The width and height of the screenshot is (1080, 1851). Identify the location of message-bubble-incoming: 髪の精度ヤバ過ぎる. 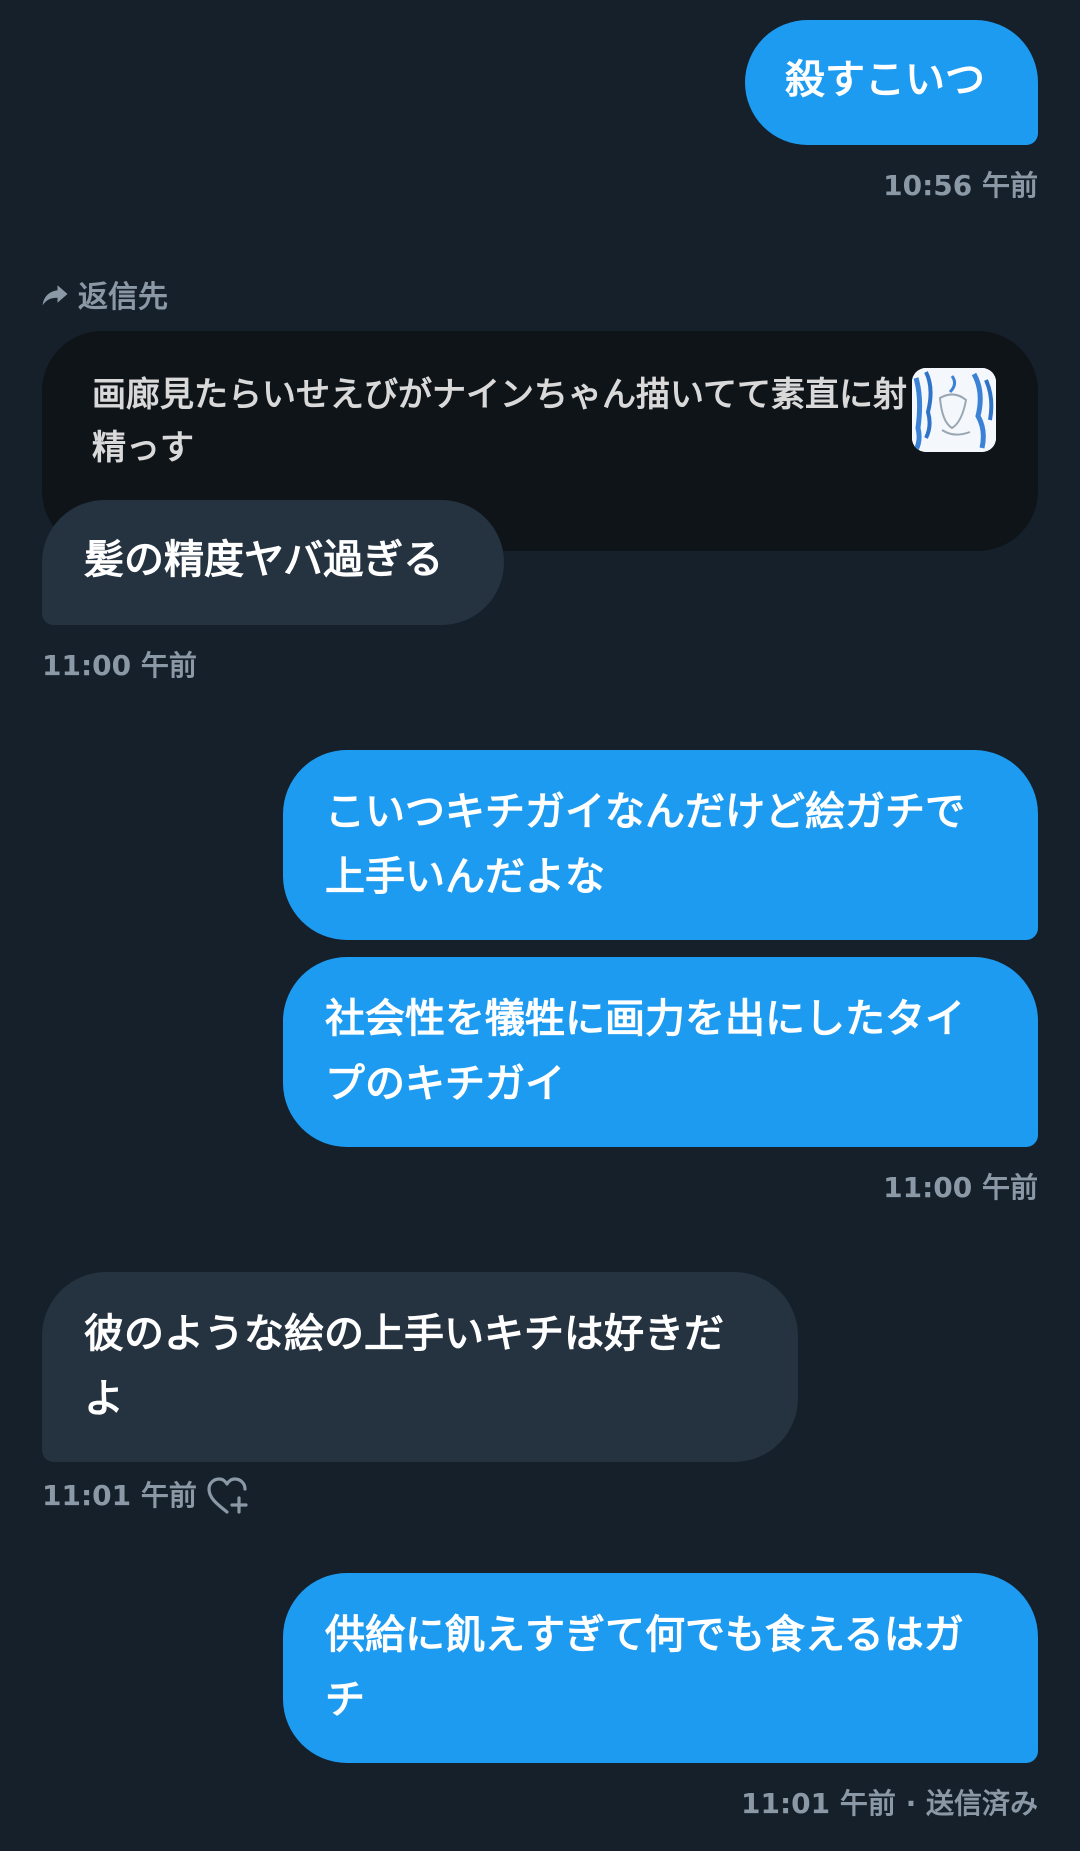
(273, 562).